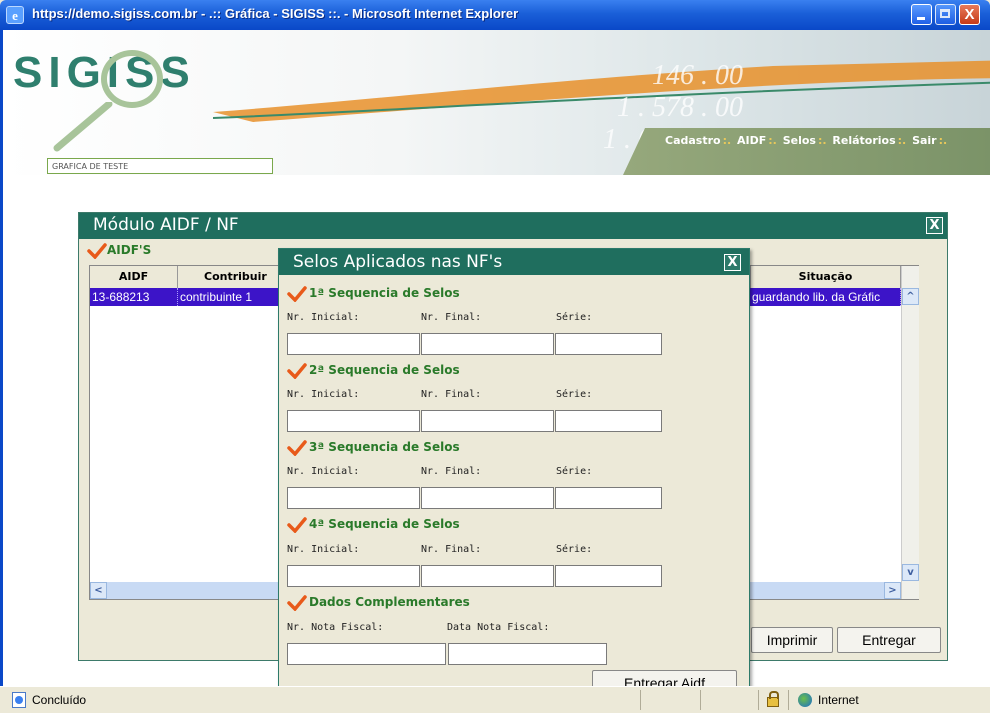  What do you see at coordinates (513, 226) in the screenshot?
I see `module-title-bar: Módulo AIDF / NF X` at bounding box center [513, 226].